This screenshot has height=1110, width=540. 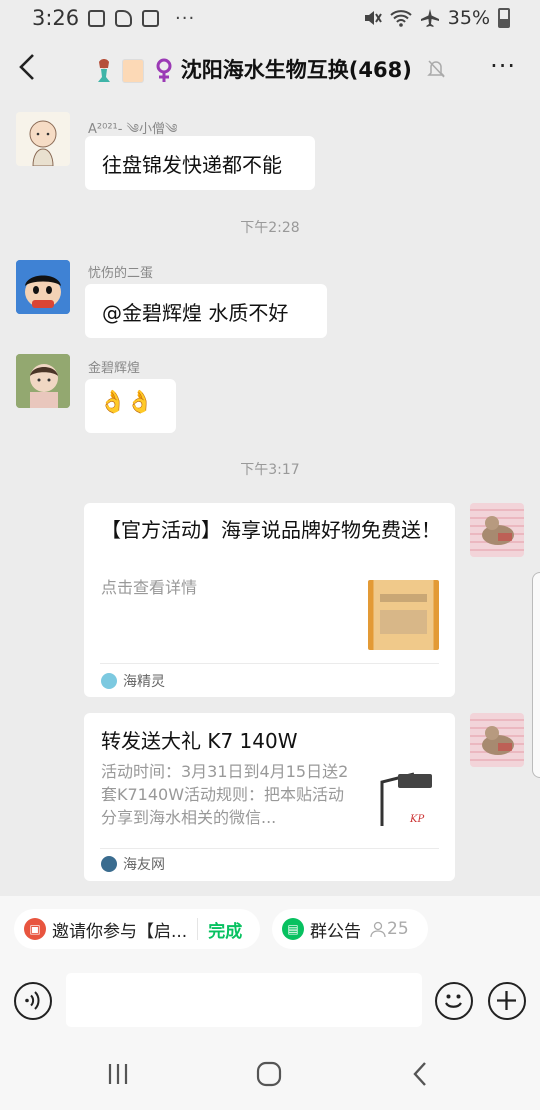 I want to click on chat-header: 沈阳海水生物互换(468) ···, so click(x=270, y=69).